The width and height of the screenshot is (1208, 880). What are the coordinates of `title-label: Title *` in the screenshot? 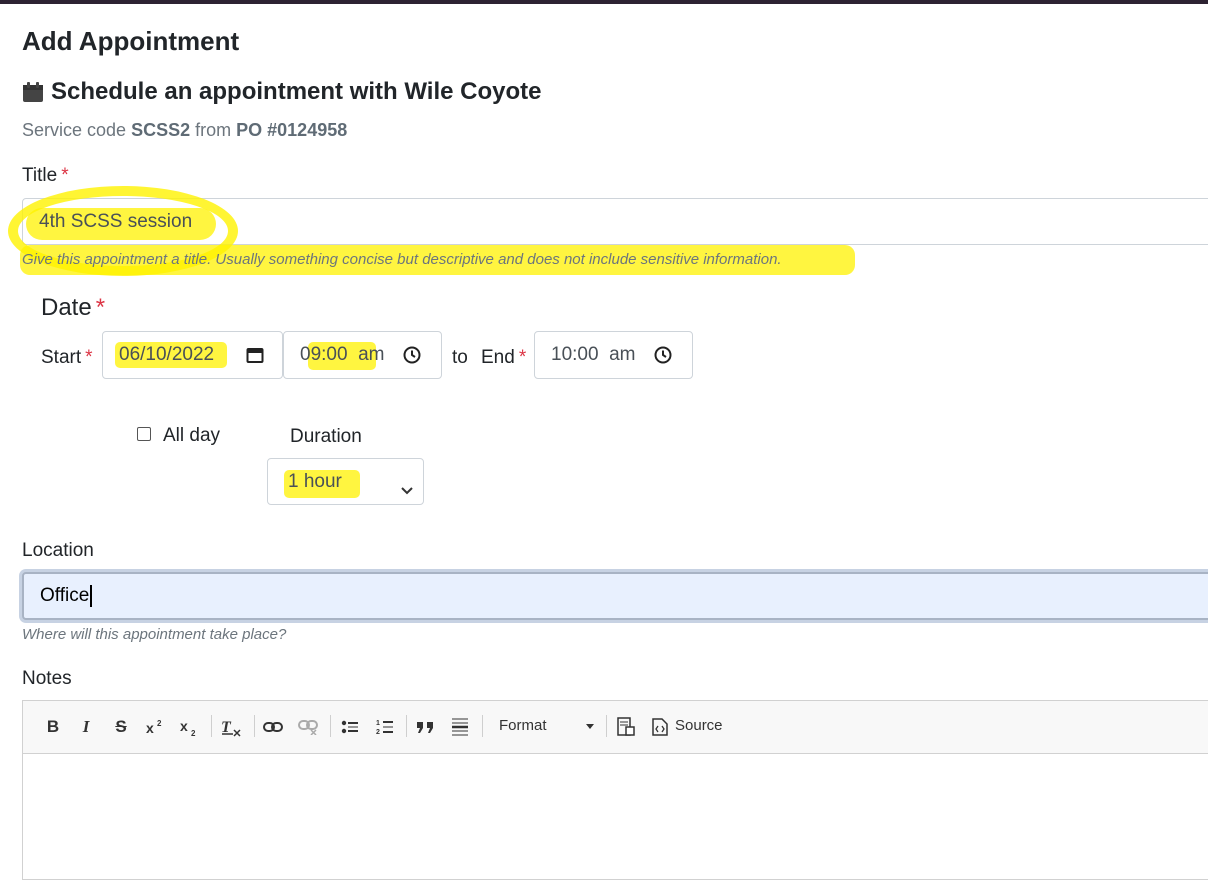 It's located at (45, 176).